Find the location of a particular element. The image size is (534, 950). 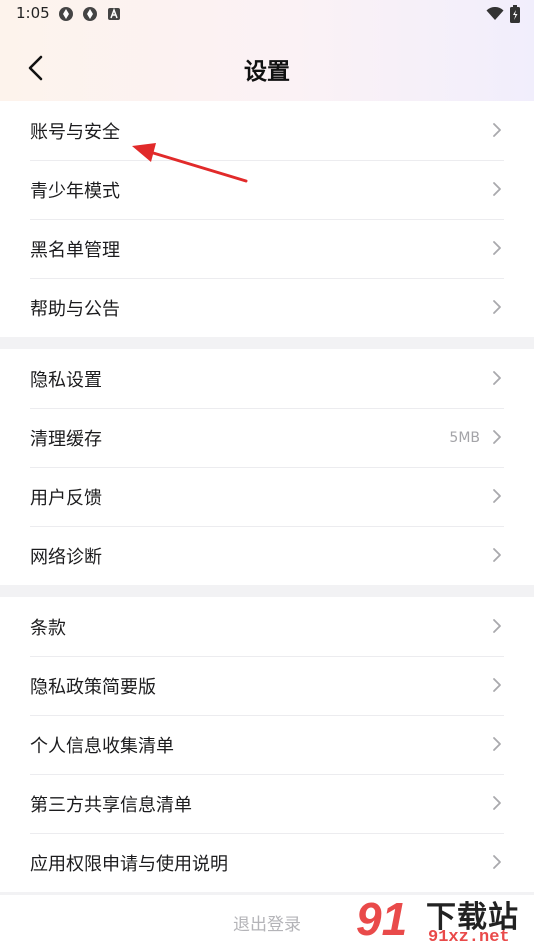

battery-icon is located at coordinates (515, 14).